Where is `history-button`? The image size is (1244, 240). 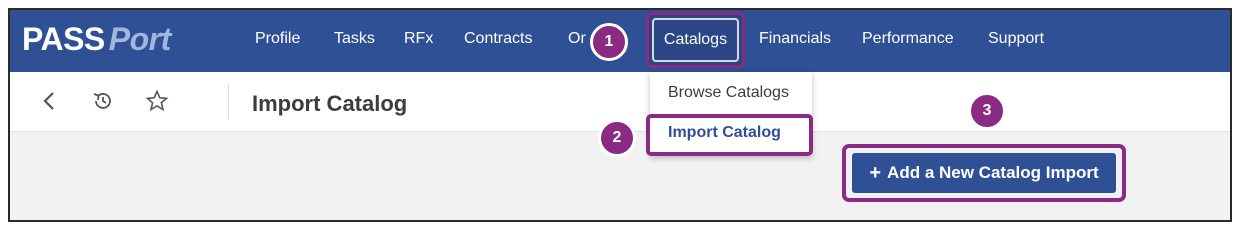 history-button is located at coordinates (103, 101).